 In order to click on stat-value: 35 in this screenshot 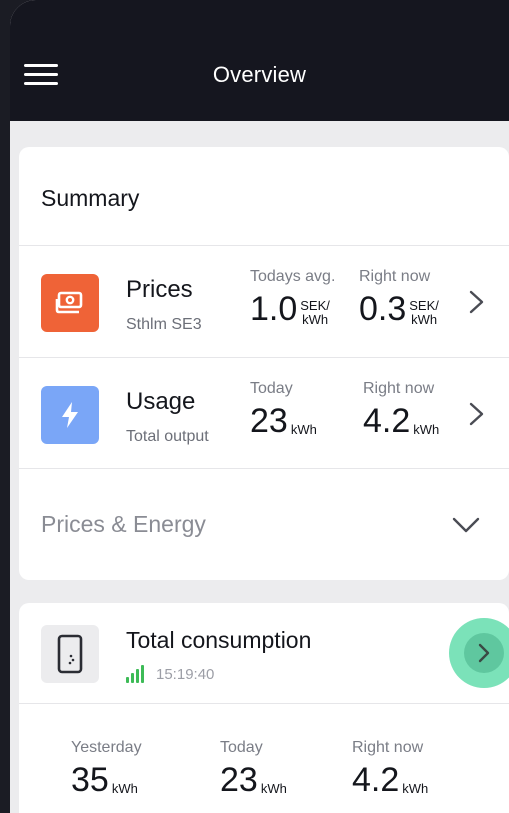, I will do `click(90, 780)`.